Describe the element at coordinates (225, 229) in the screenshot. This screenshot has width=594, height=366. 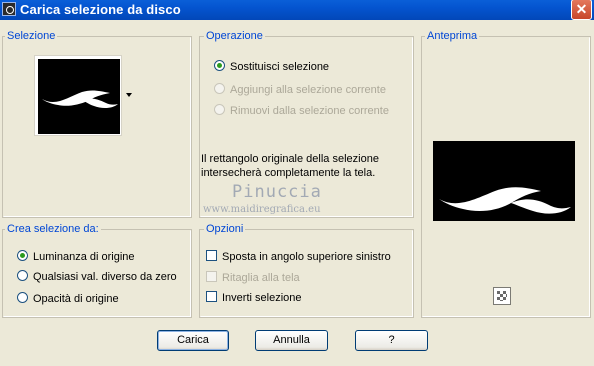
I see `group-opzioni-label: Opzioni` at that location.